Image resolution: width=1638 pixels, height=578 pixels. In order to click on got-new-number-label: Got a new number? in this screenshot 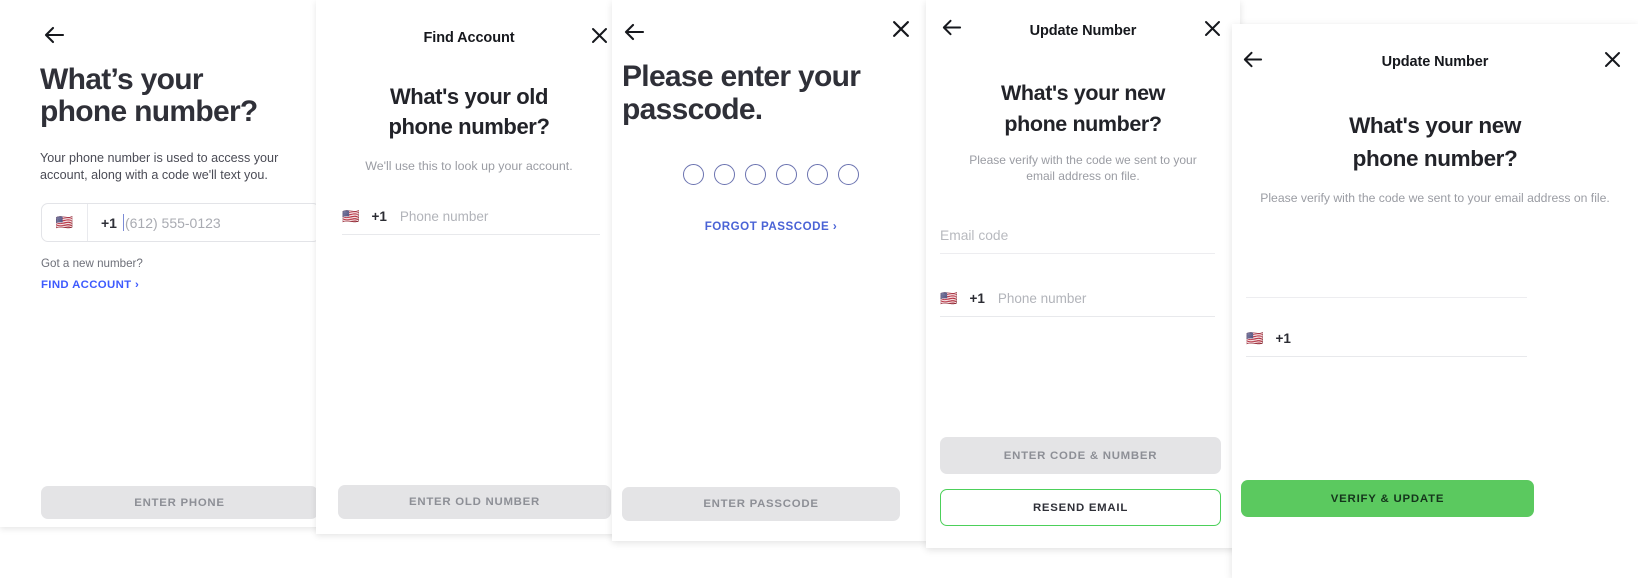, I will do `click(92, 263)`.